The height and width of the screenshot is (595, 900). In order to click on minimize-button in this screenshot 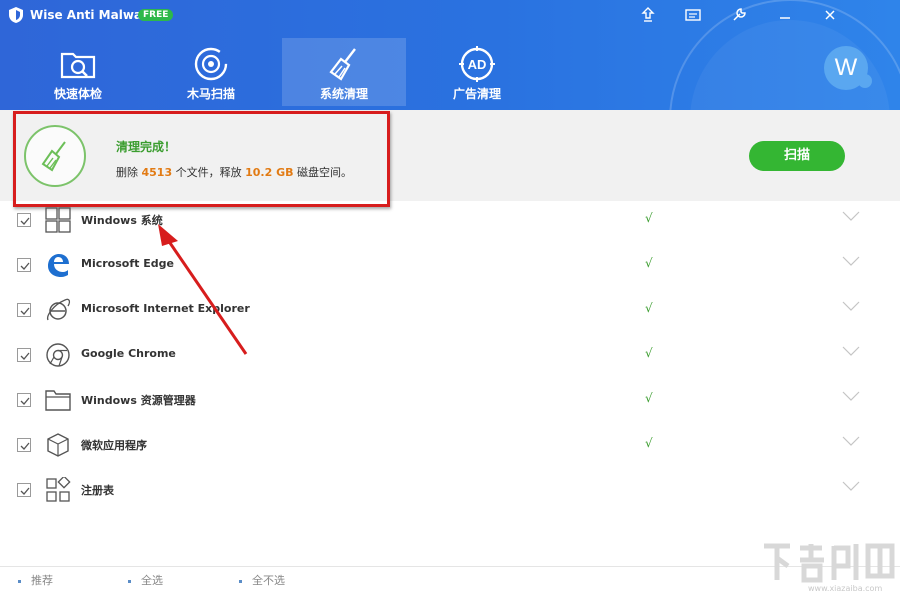, I will do `click(785, 15)`.